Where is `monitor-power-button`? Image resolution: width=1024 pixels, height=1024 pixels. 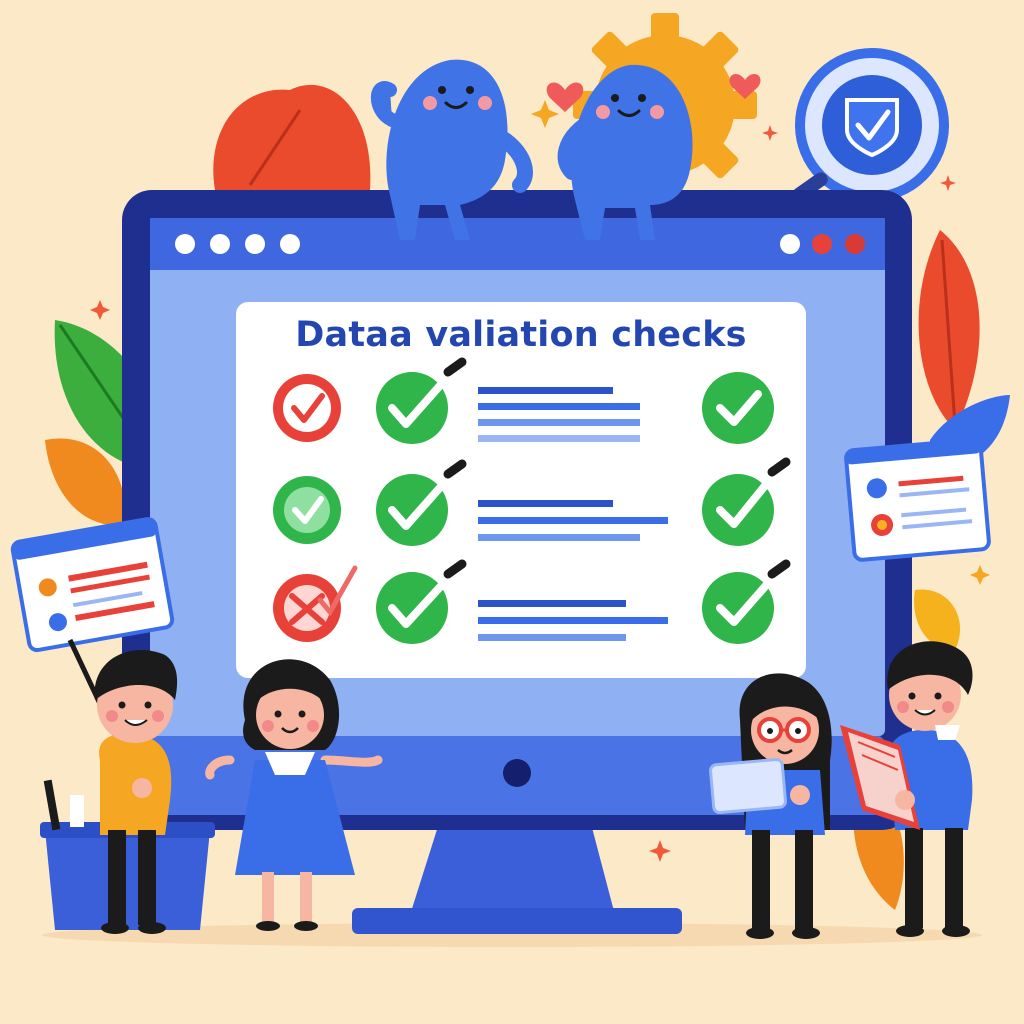 monitor-power-button is located at coordinates (517, 773).